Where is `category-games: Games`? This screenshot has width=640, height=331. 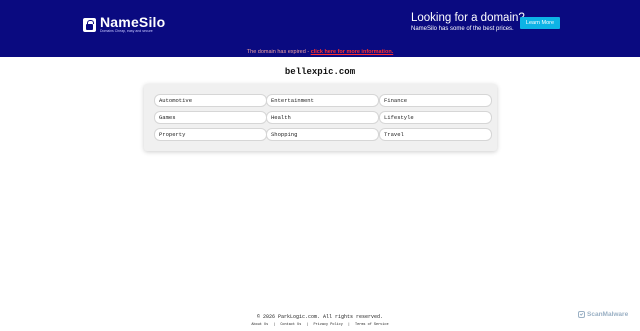
category-games: Games is located at coordinates (210, 117).